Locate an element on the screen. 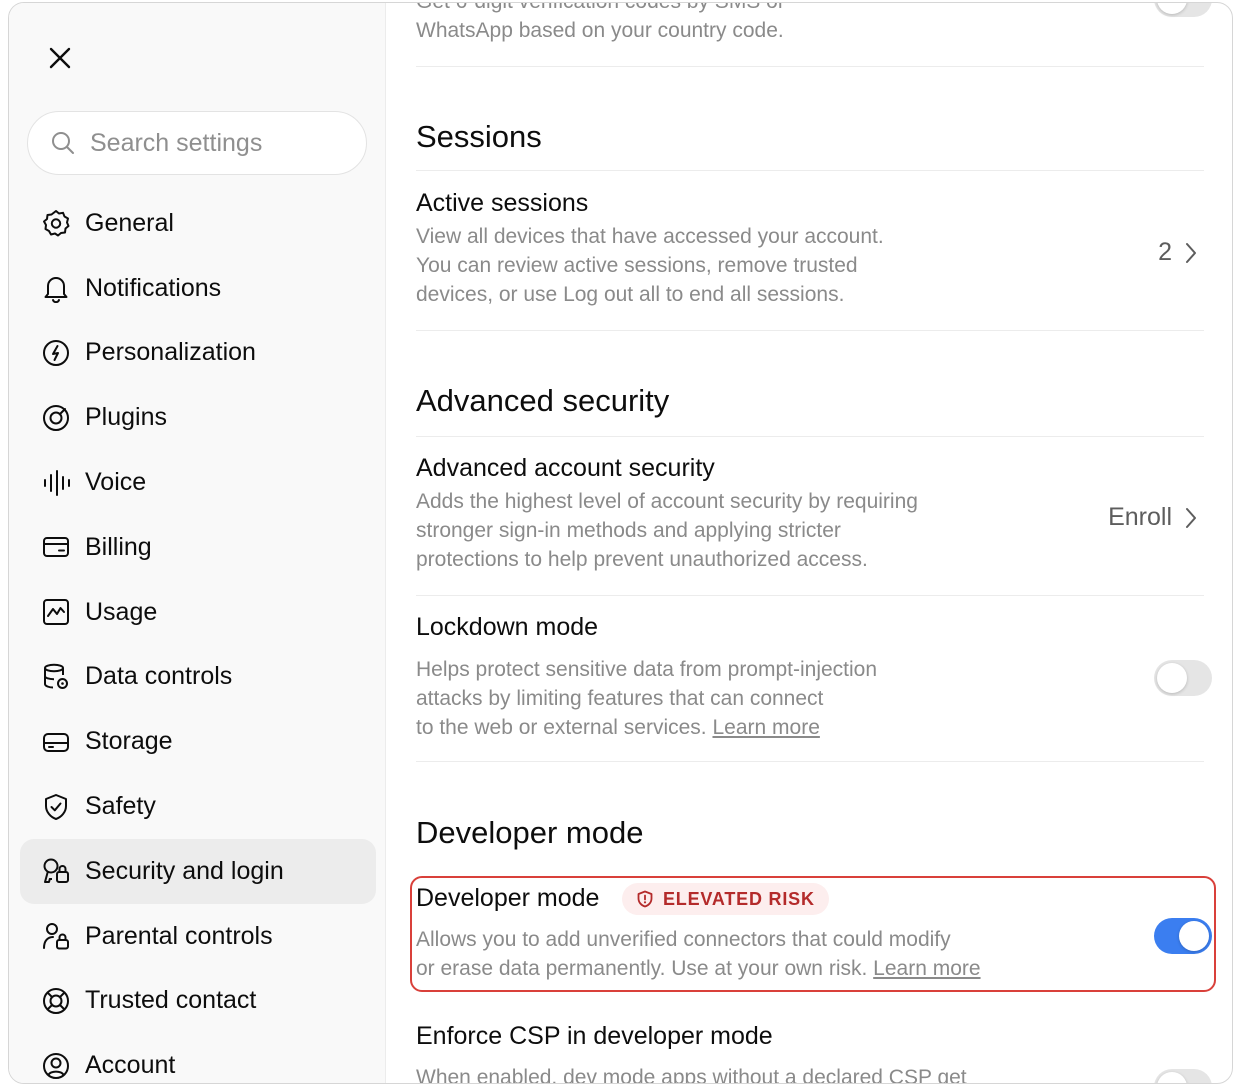  lifebuoy-icon is located at coordinates (56, 1001).